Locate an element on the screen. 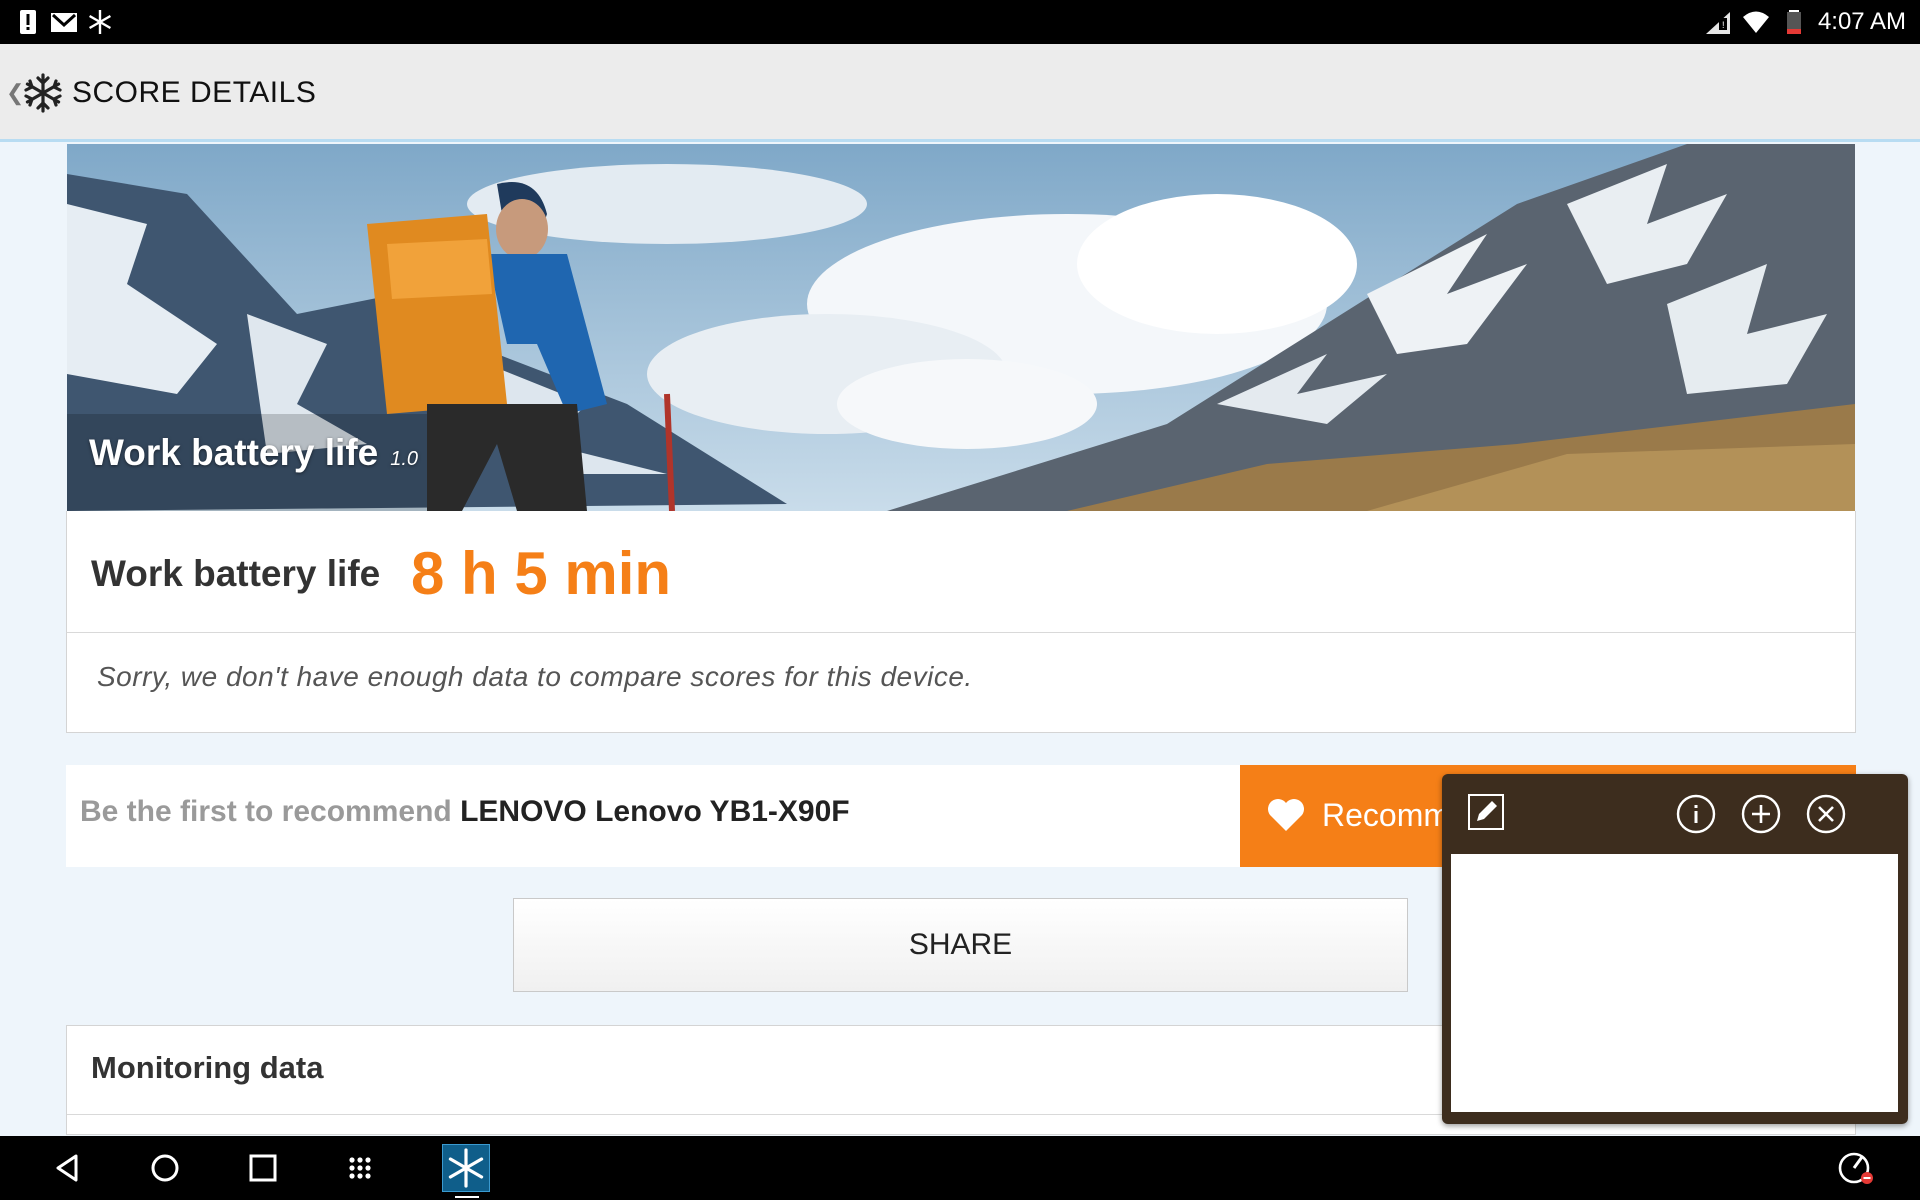 This screenshot has height=1200, width=1920. share-button-label: SHARE is located at coordinates (960, 944).